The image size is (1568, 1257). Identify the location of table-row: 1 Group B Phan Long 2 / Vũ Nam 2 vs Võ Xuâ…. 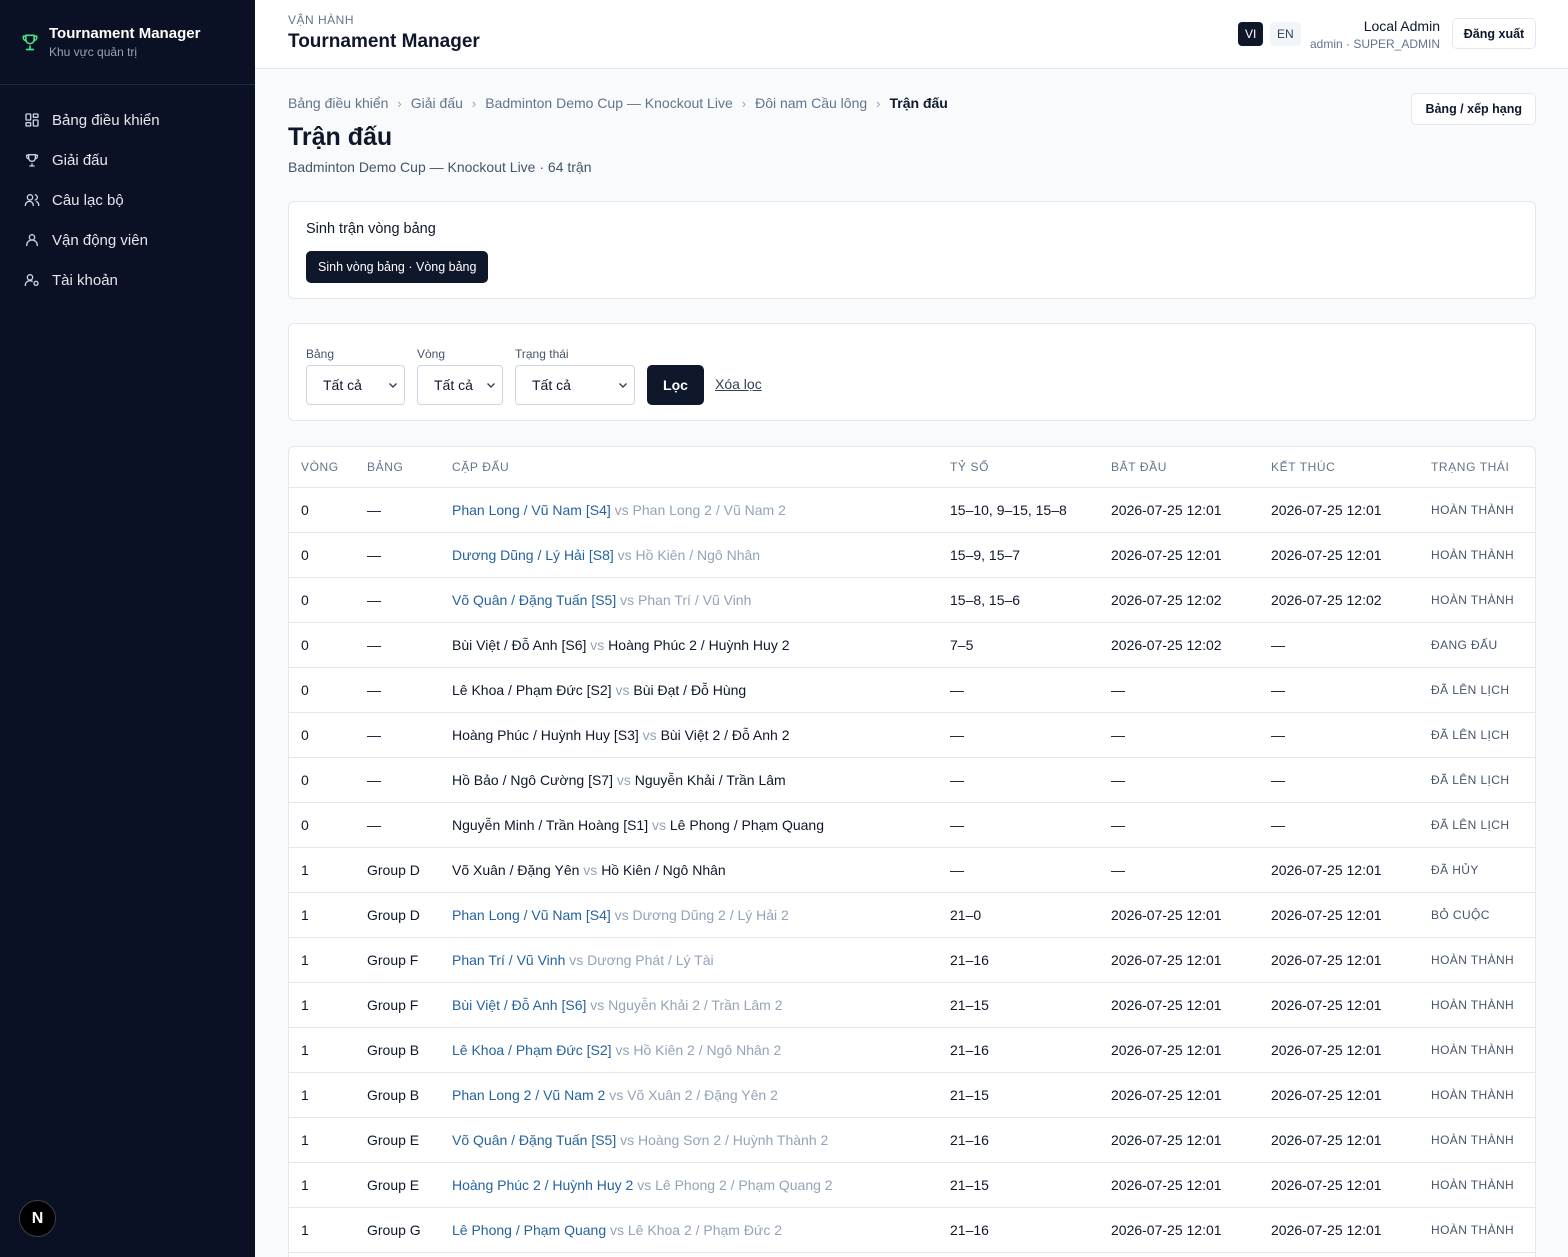
(912, 1095).